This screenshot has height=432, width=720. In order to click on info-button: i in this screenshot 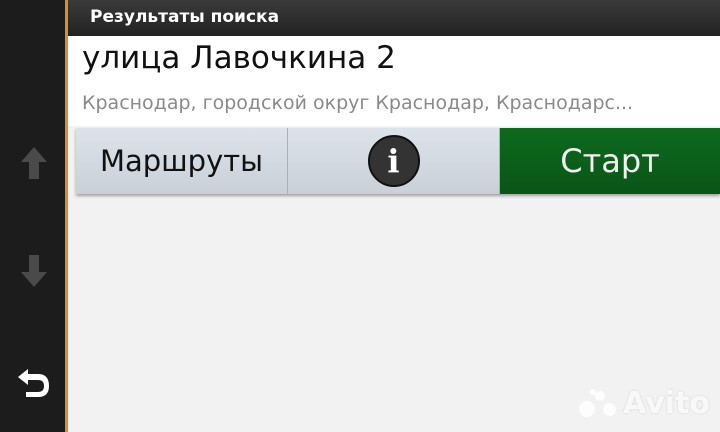, I will do `click(394, 161)`.